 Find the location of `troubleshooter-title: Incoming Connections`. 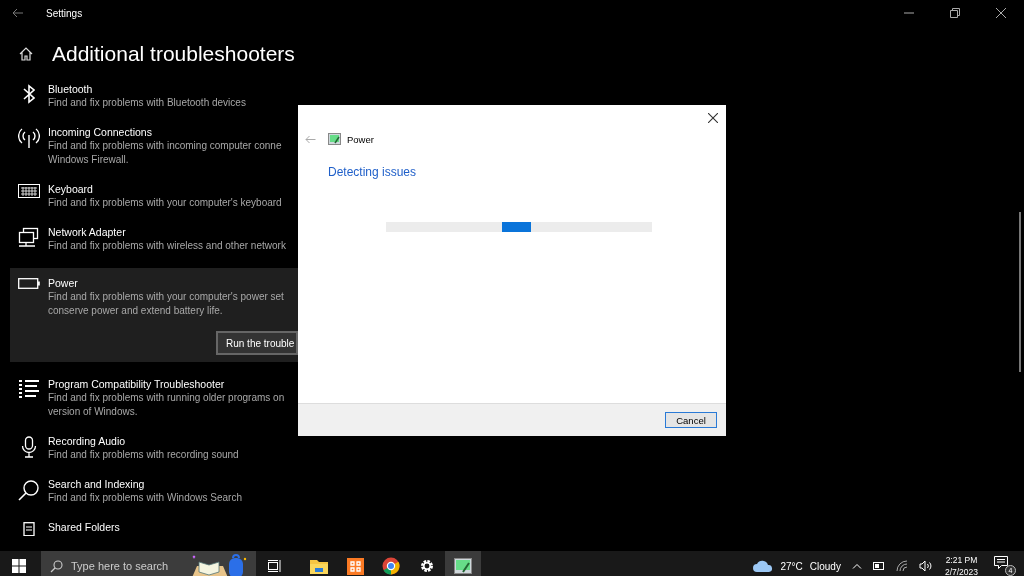

troubleshooter-title: Incoming Connections is located at coordinates (165, 132).